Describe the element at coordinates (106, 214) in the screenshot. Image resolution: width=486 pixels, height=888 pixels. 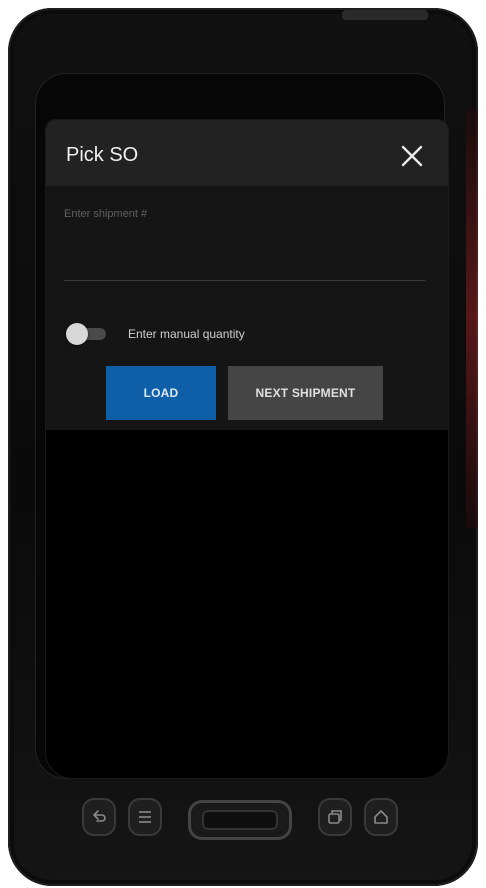
I see `shipment-field-label: Enter shipment #` at that location.